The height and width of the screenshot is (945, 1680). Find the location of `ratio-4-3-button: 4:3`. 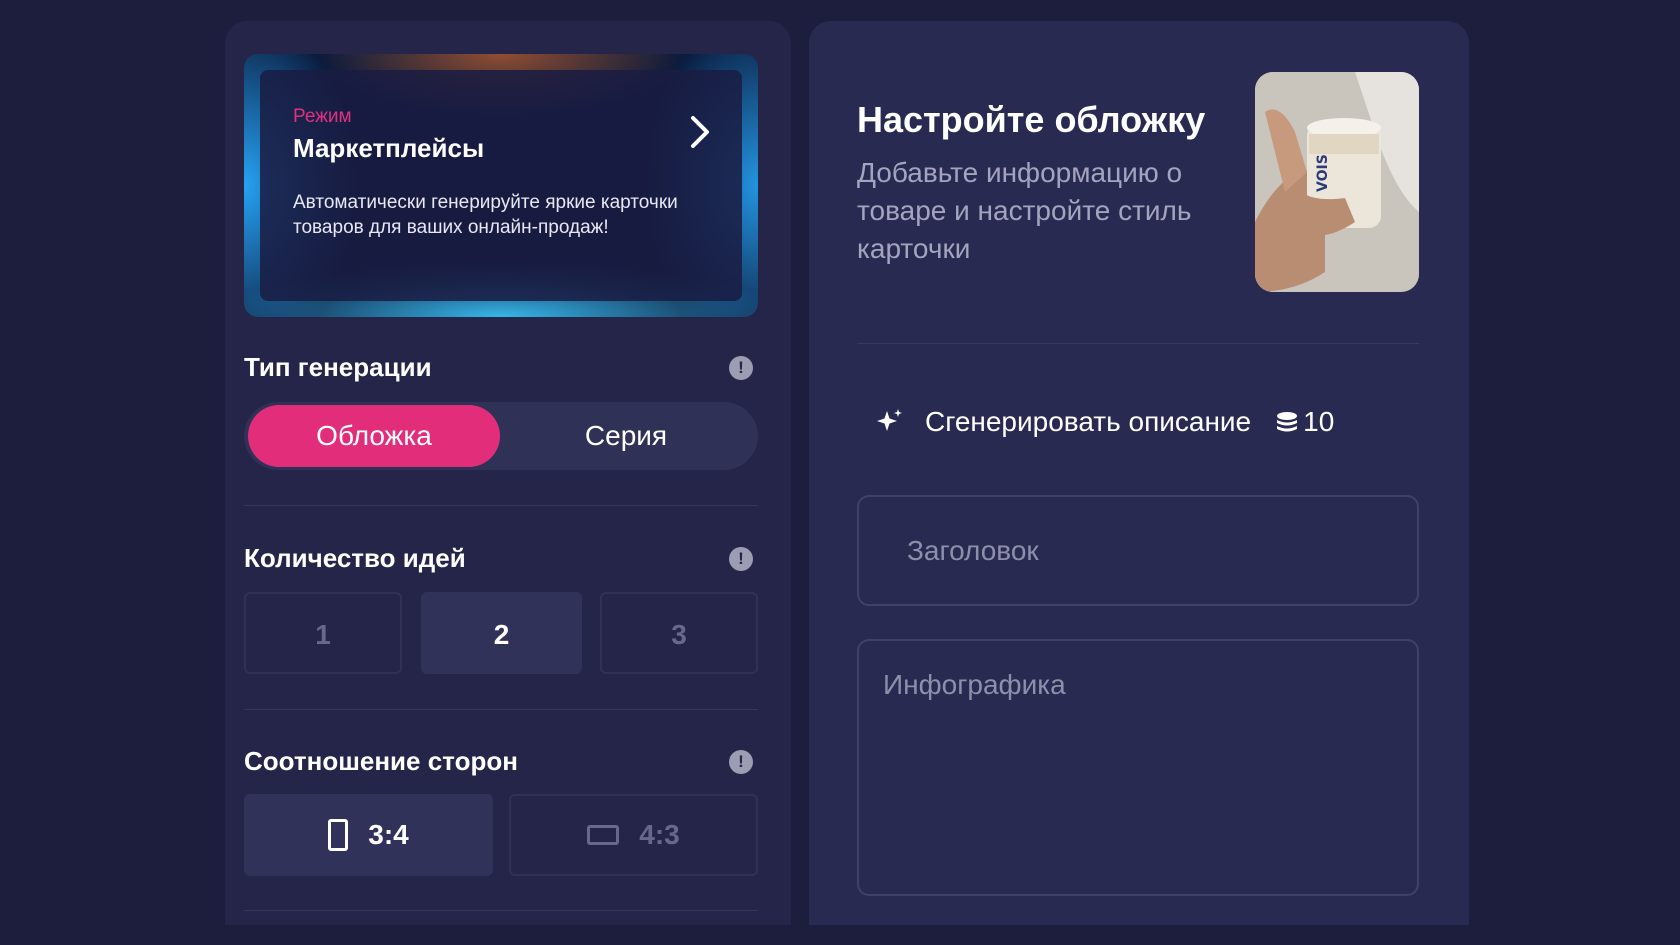

ratio-4-3-button: 4:3 is located at coordinates (633, 835).